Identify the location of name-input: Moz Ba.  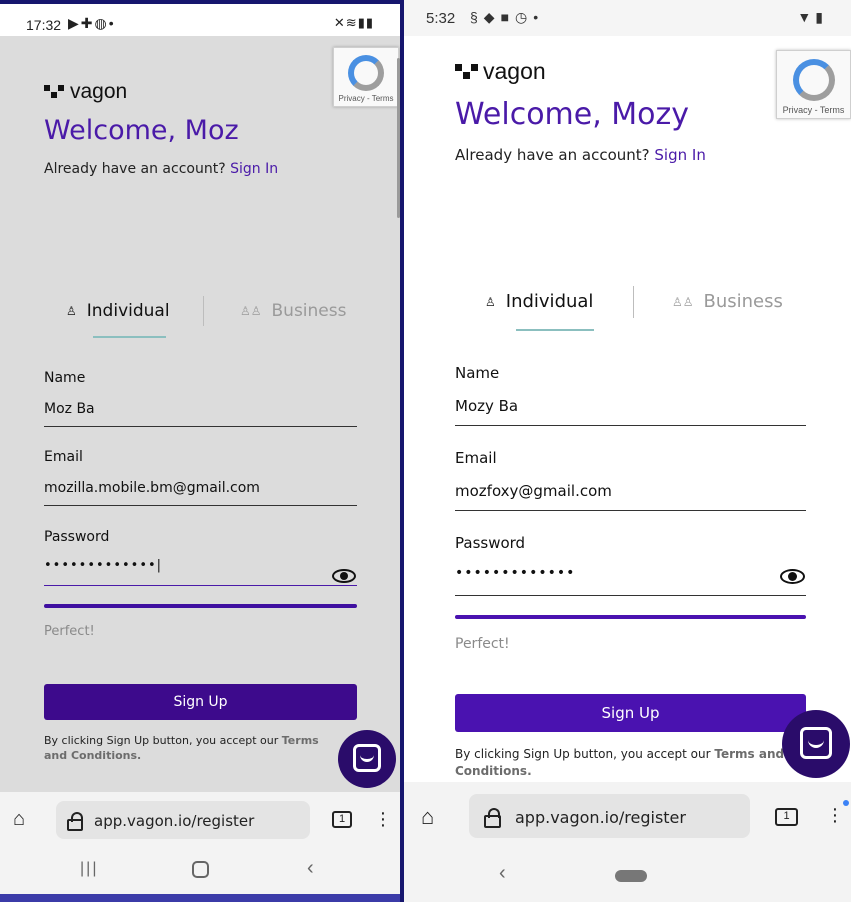
(69, 409).